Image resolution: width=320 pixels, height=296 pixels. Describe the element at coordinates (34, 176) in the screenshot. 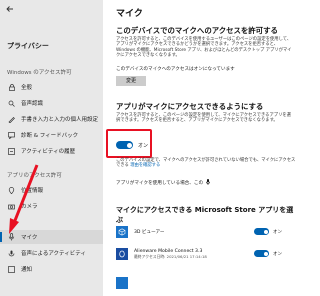

I see `sidebar-group-apps: アプリのアクセス許可` at that location.